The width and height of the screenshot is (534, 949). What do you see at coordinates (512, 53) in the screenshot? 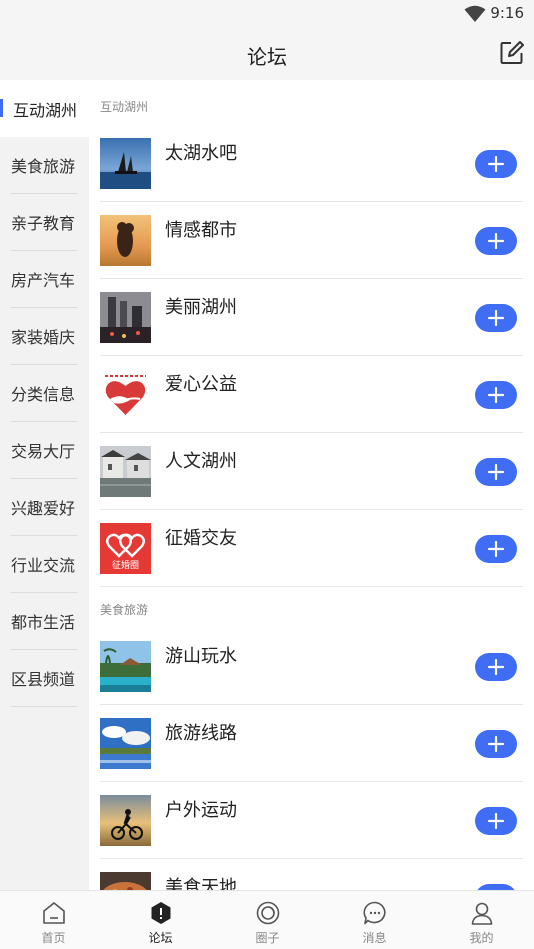
I see `compose-icon` at bounding box center [512, 53].